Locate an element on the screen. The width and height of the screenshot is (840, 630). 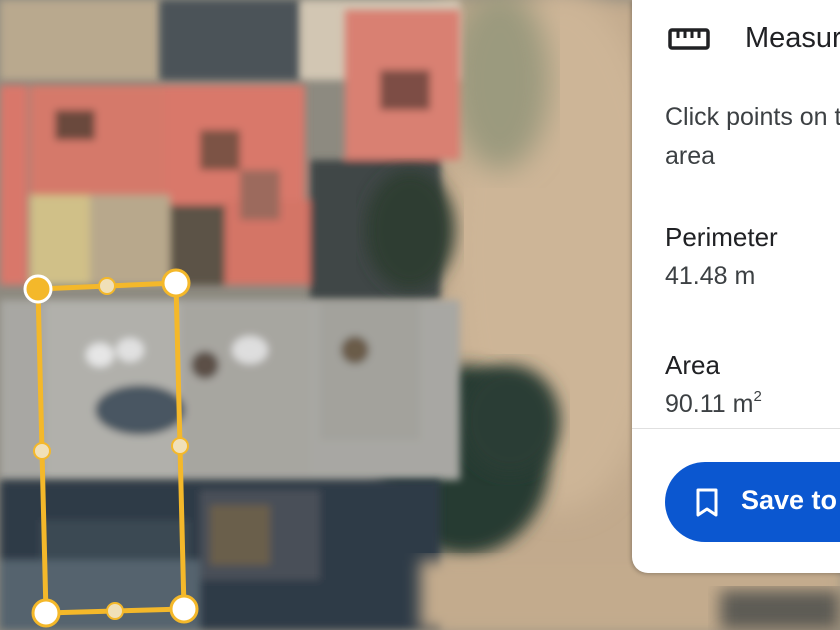
panel-title: Measure distance is located at coordinates (792, 38).